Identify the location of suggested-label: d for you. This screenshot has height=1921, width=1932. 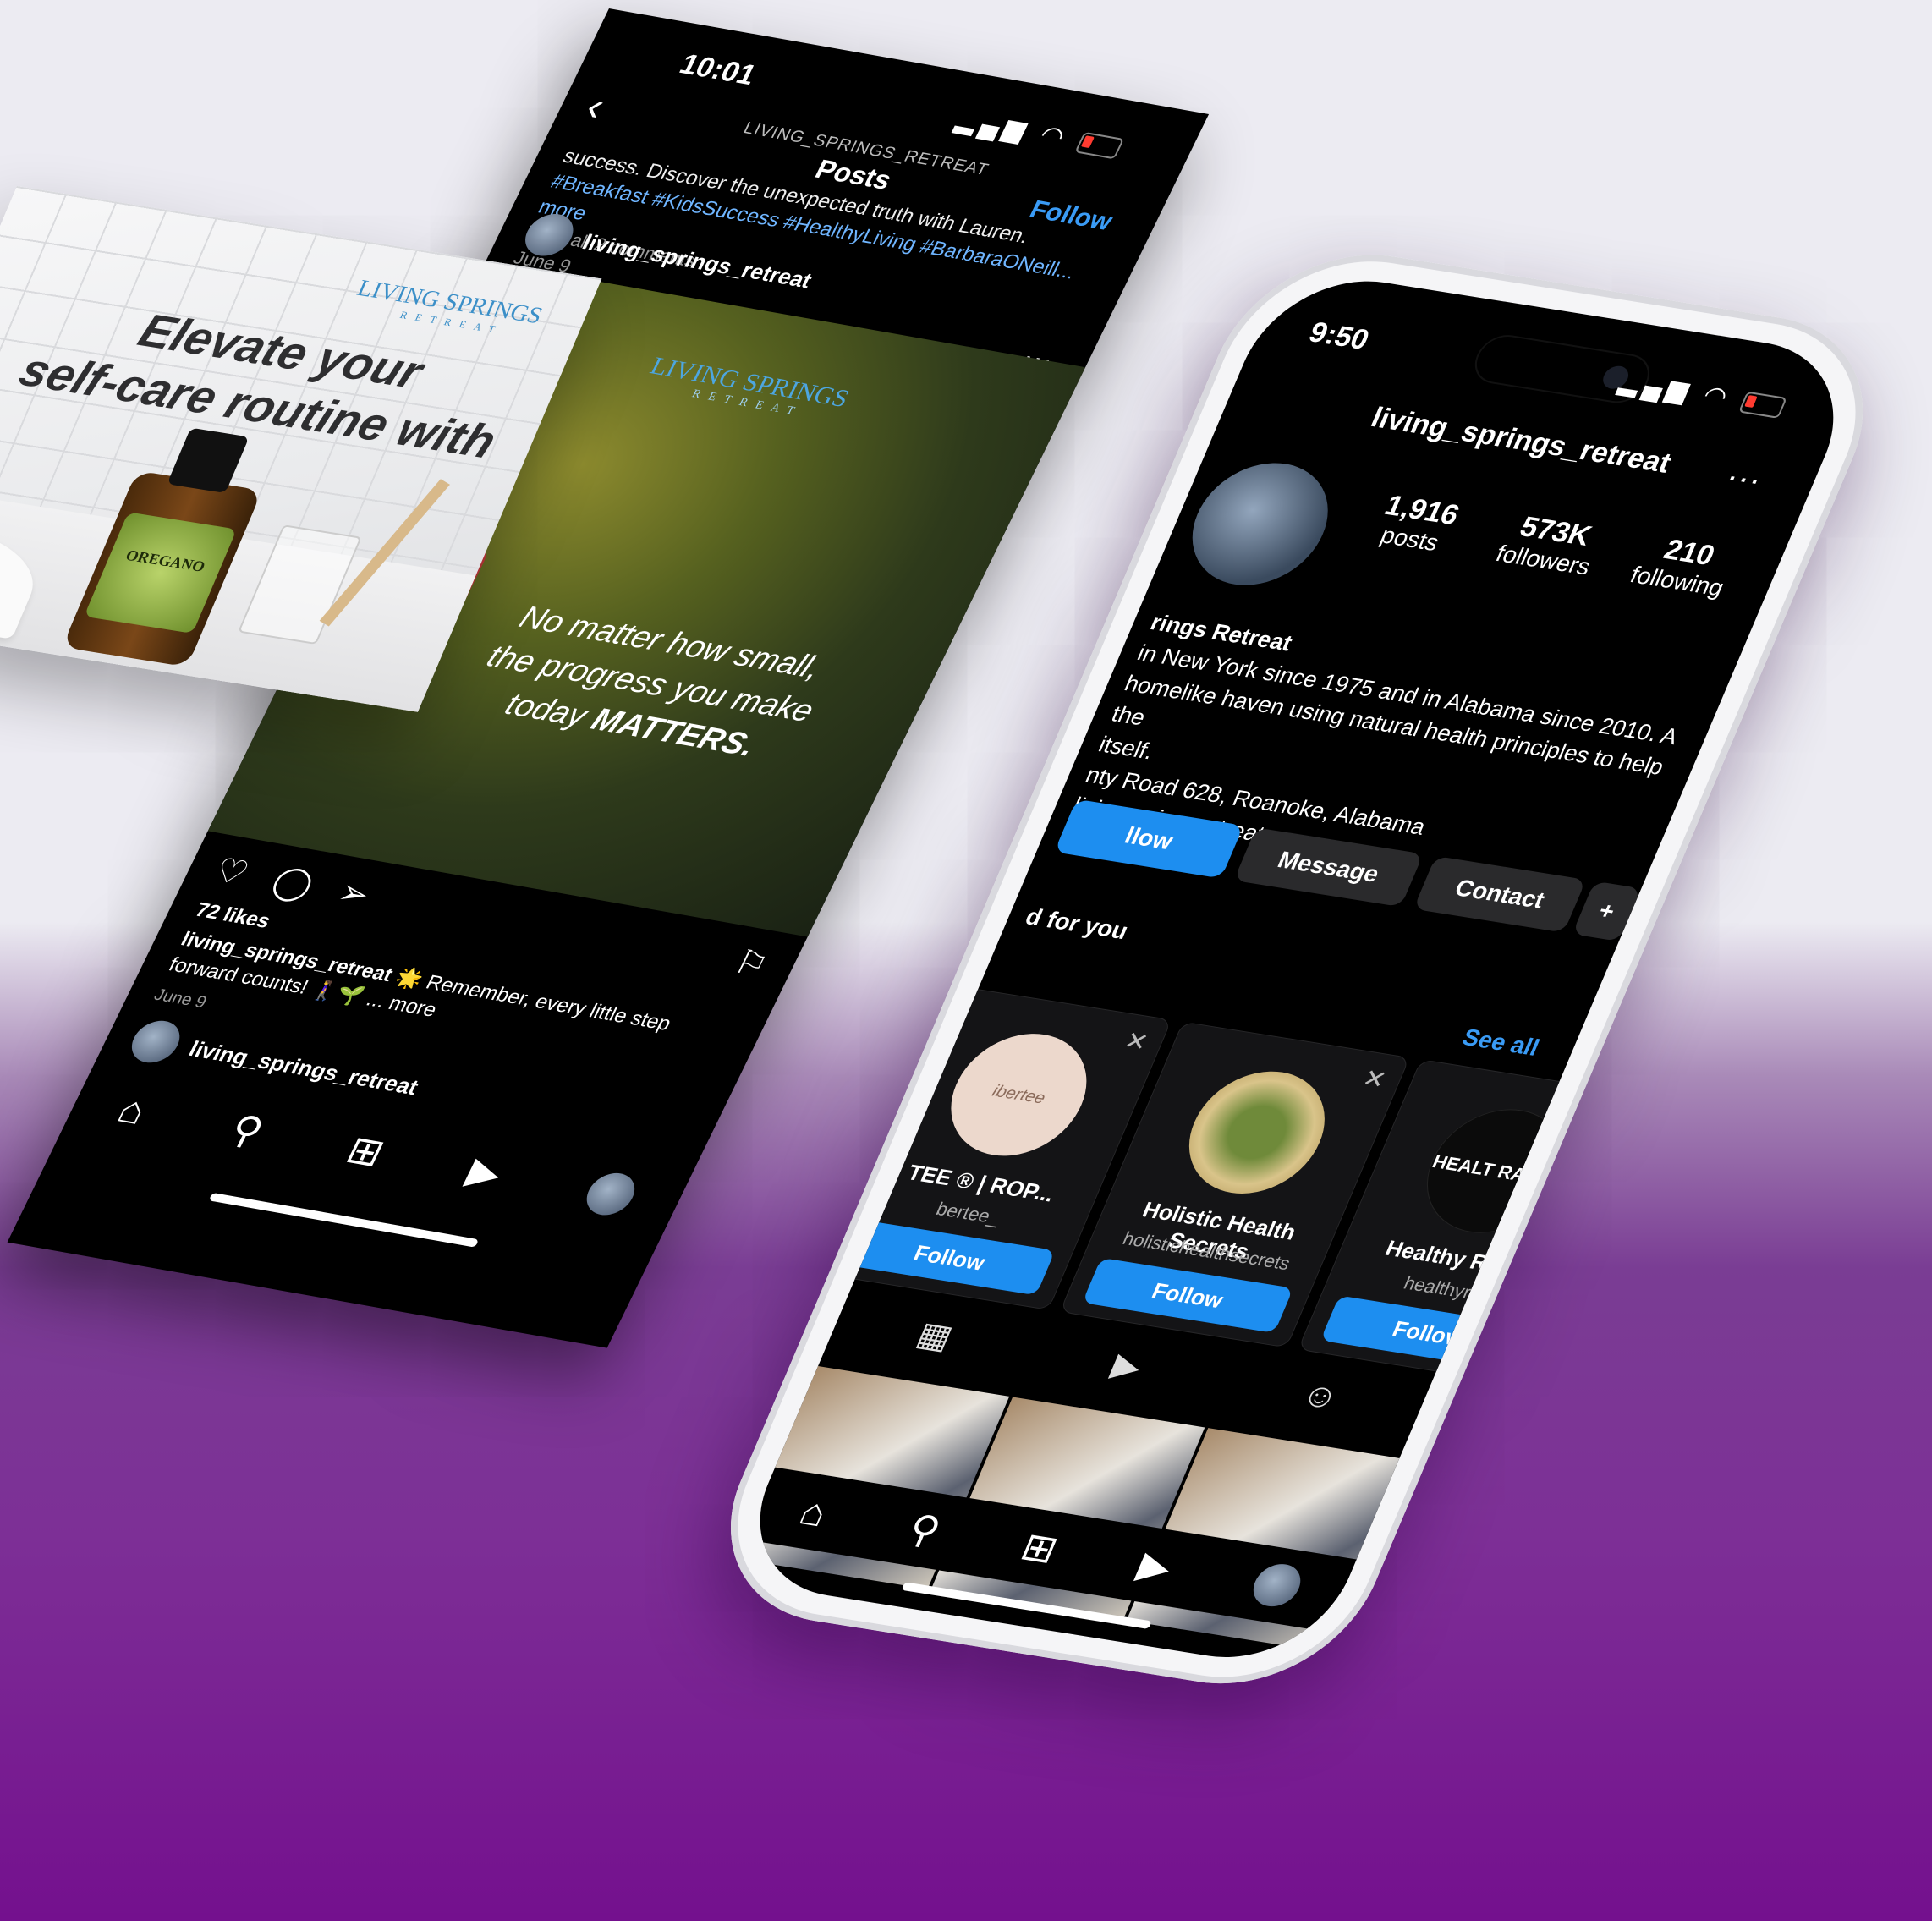
(1077, 924).